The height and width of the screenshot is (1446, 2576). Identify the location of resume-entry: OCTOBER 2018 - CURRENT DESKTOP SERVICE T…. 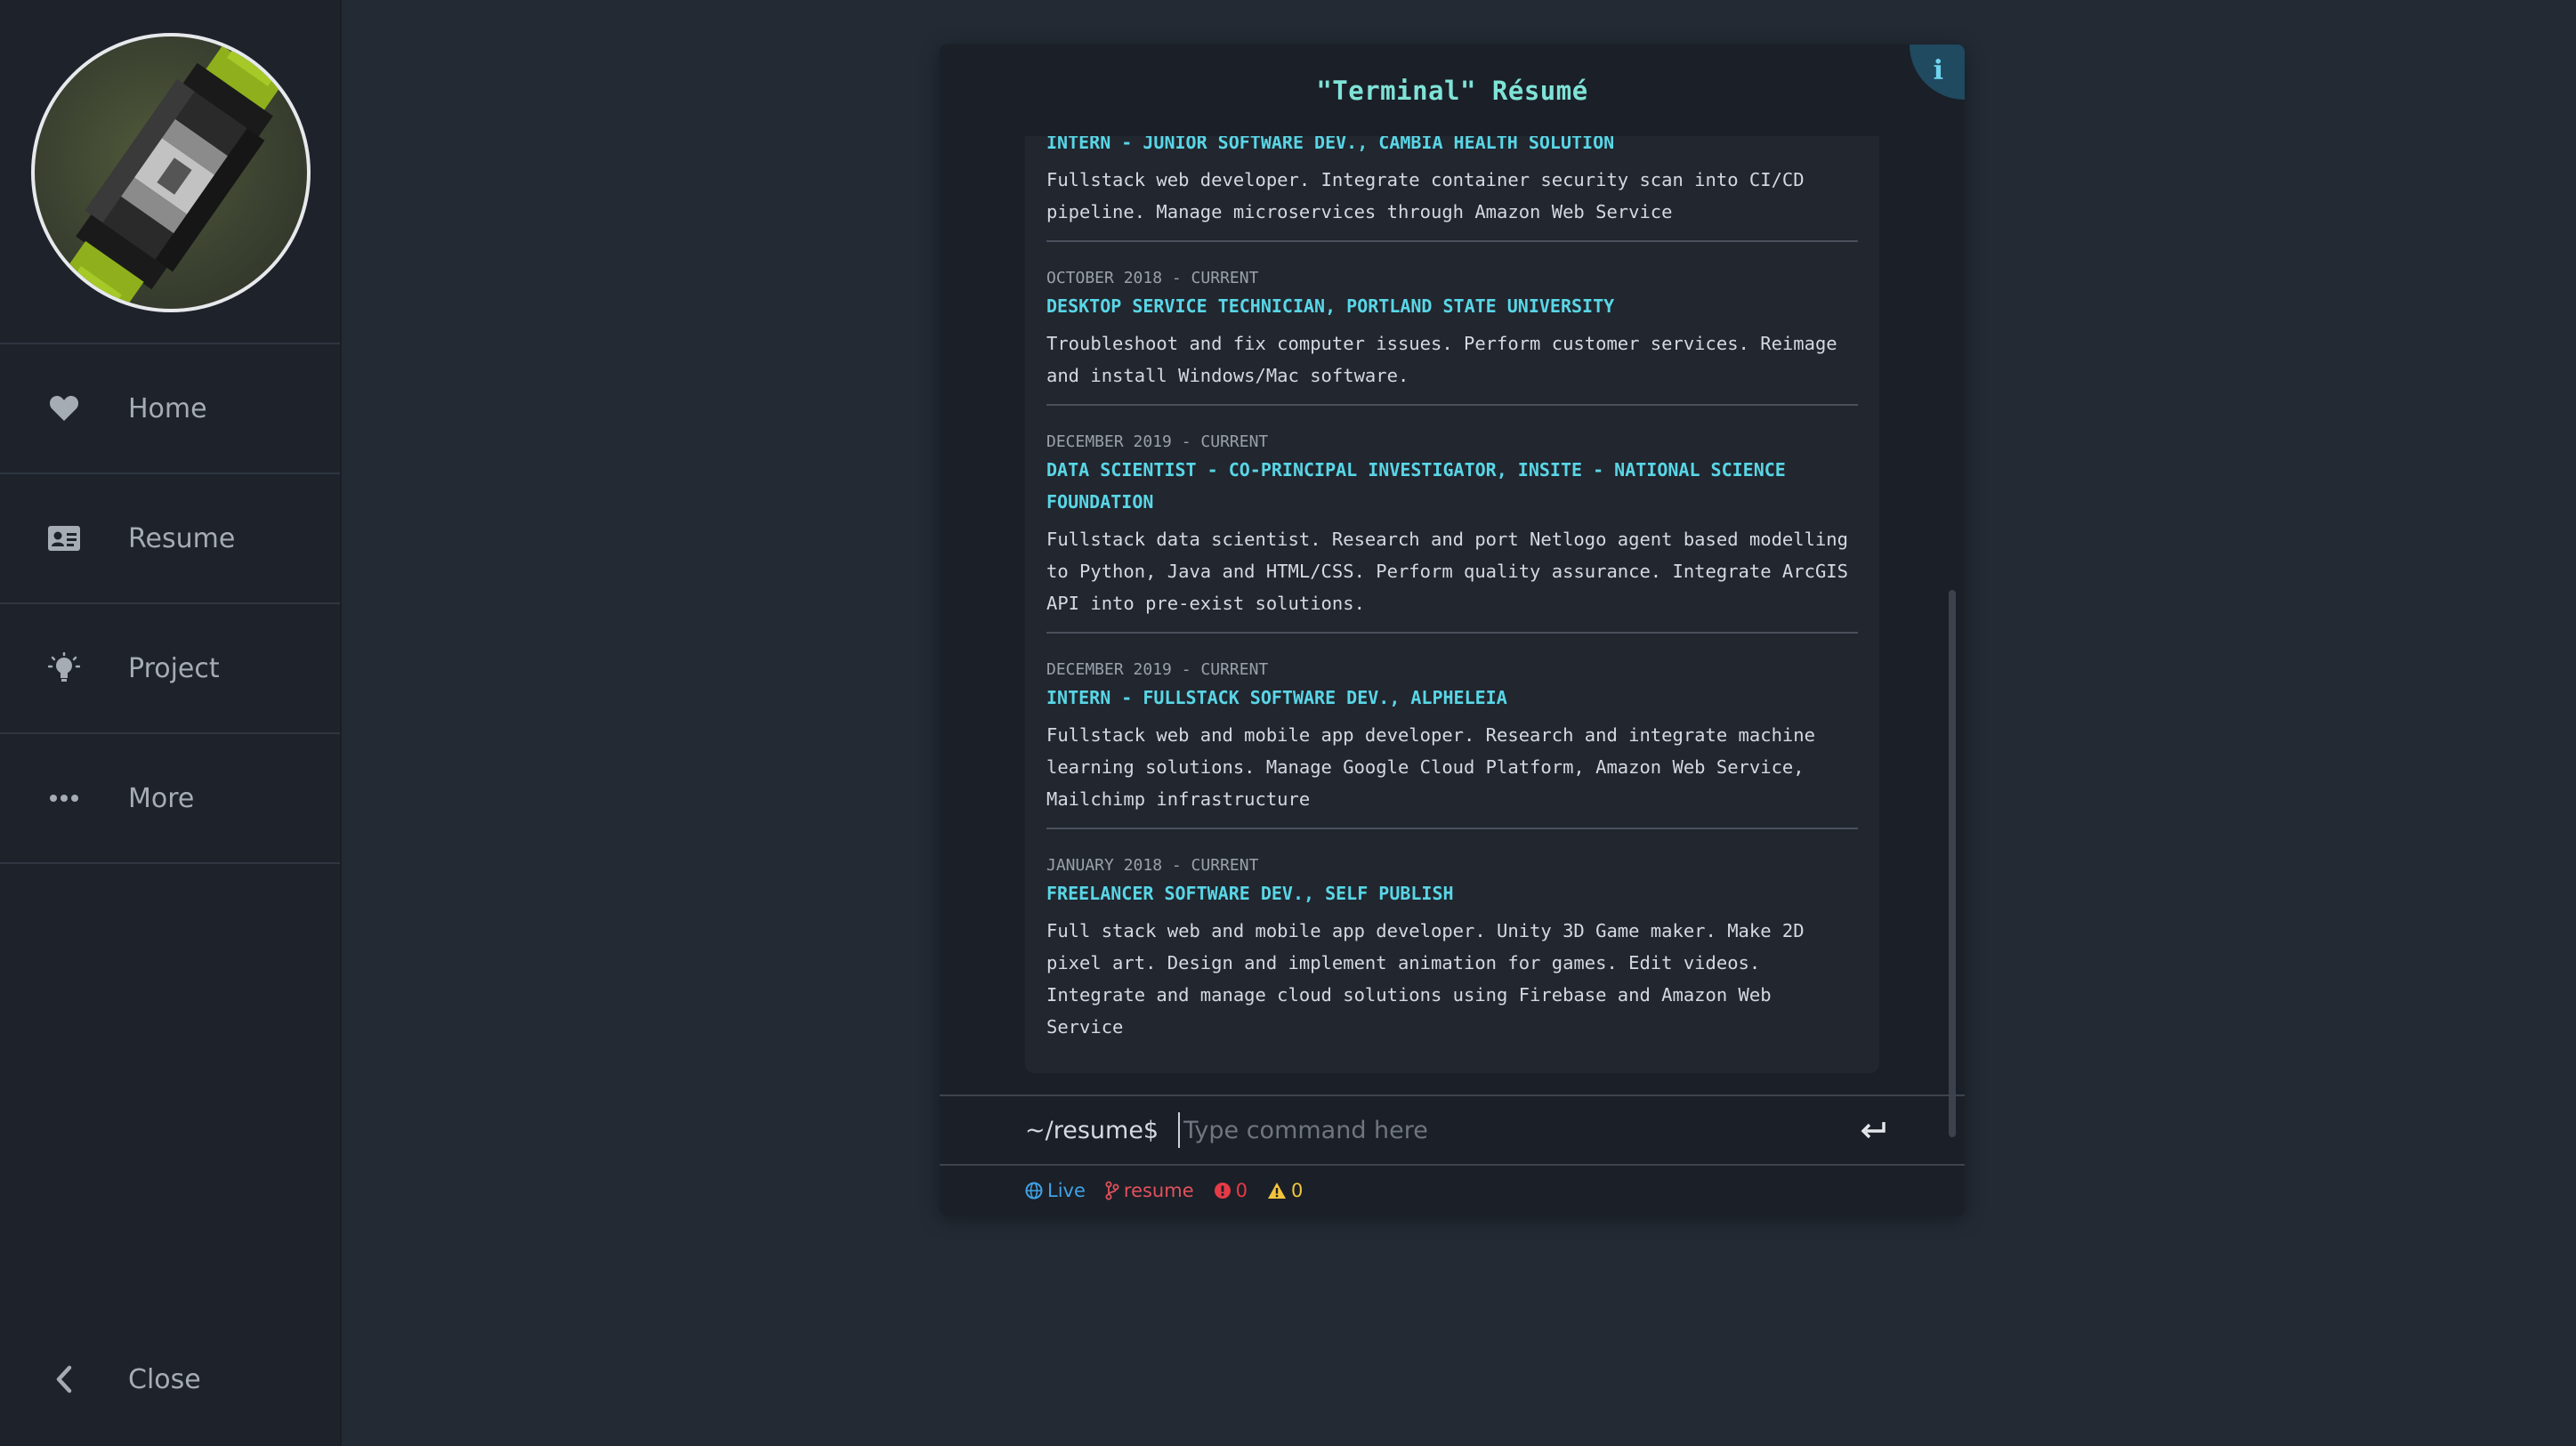
(1452, 324).